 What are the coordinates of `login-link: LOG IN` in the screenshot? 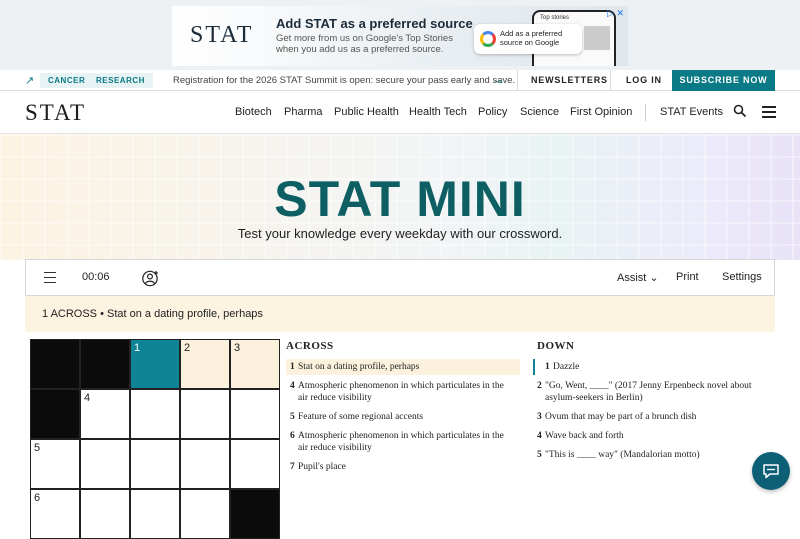 It's located at (644, 80).